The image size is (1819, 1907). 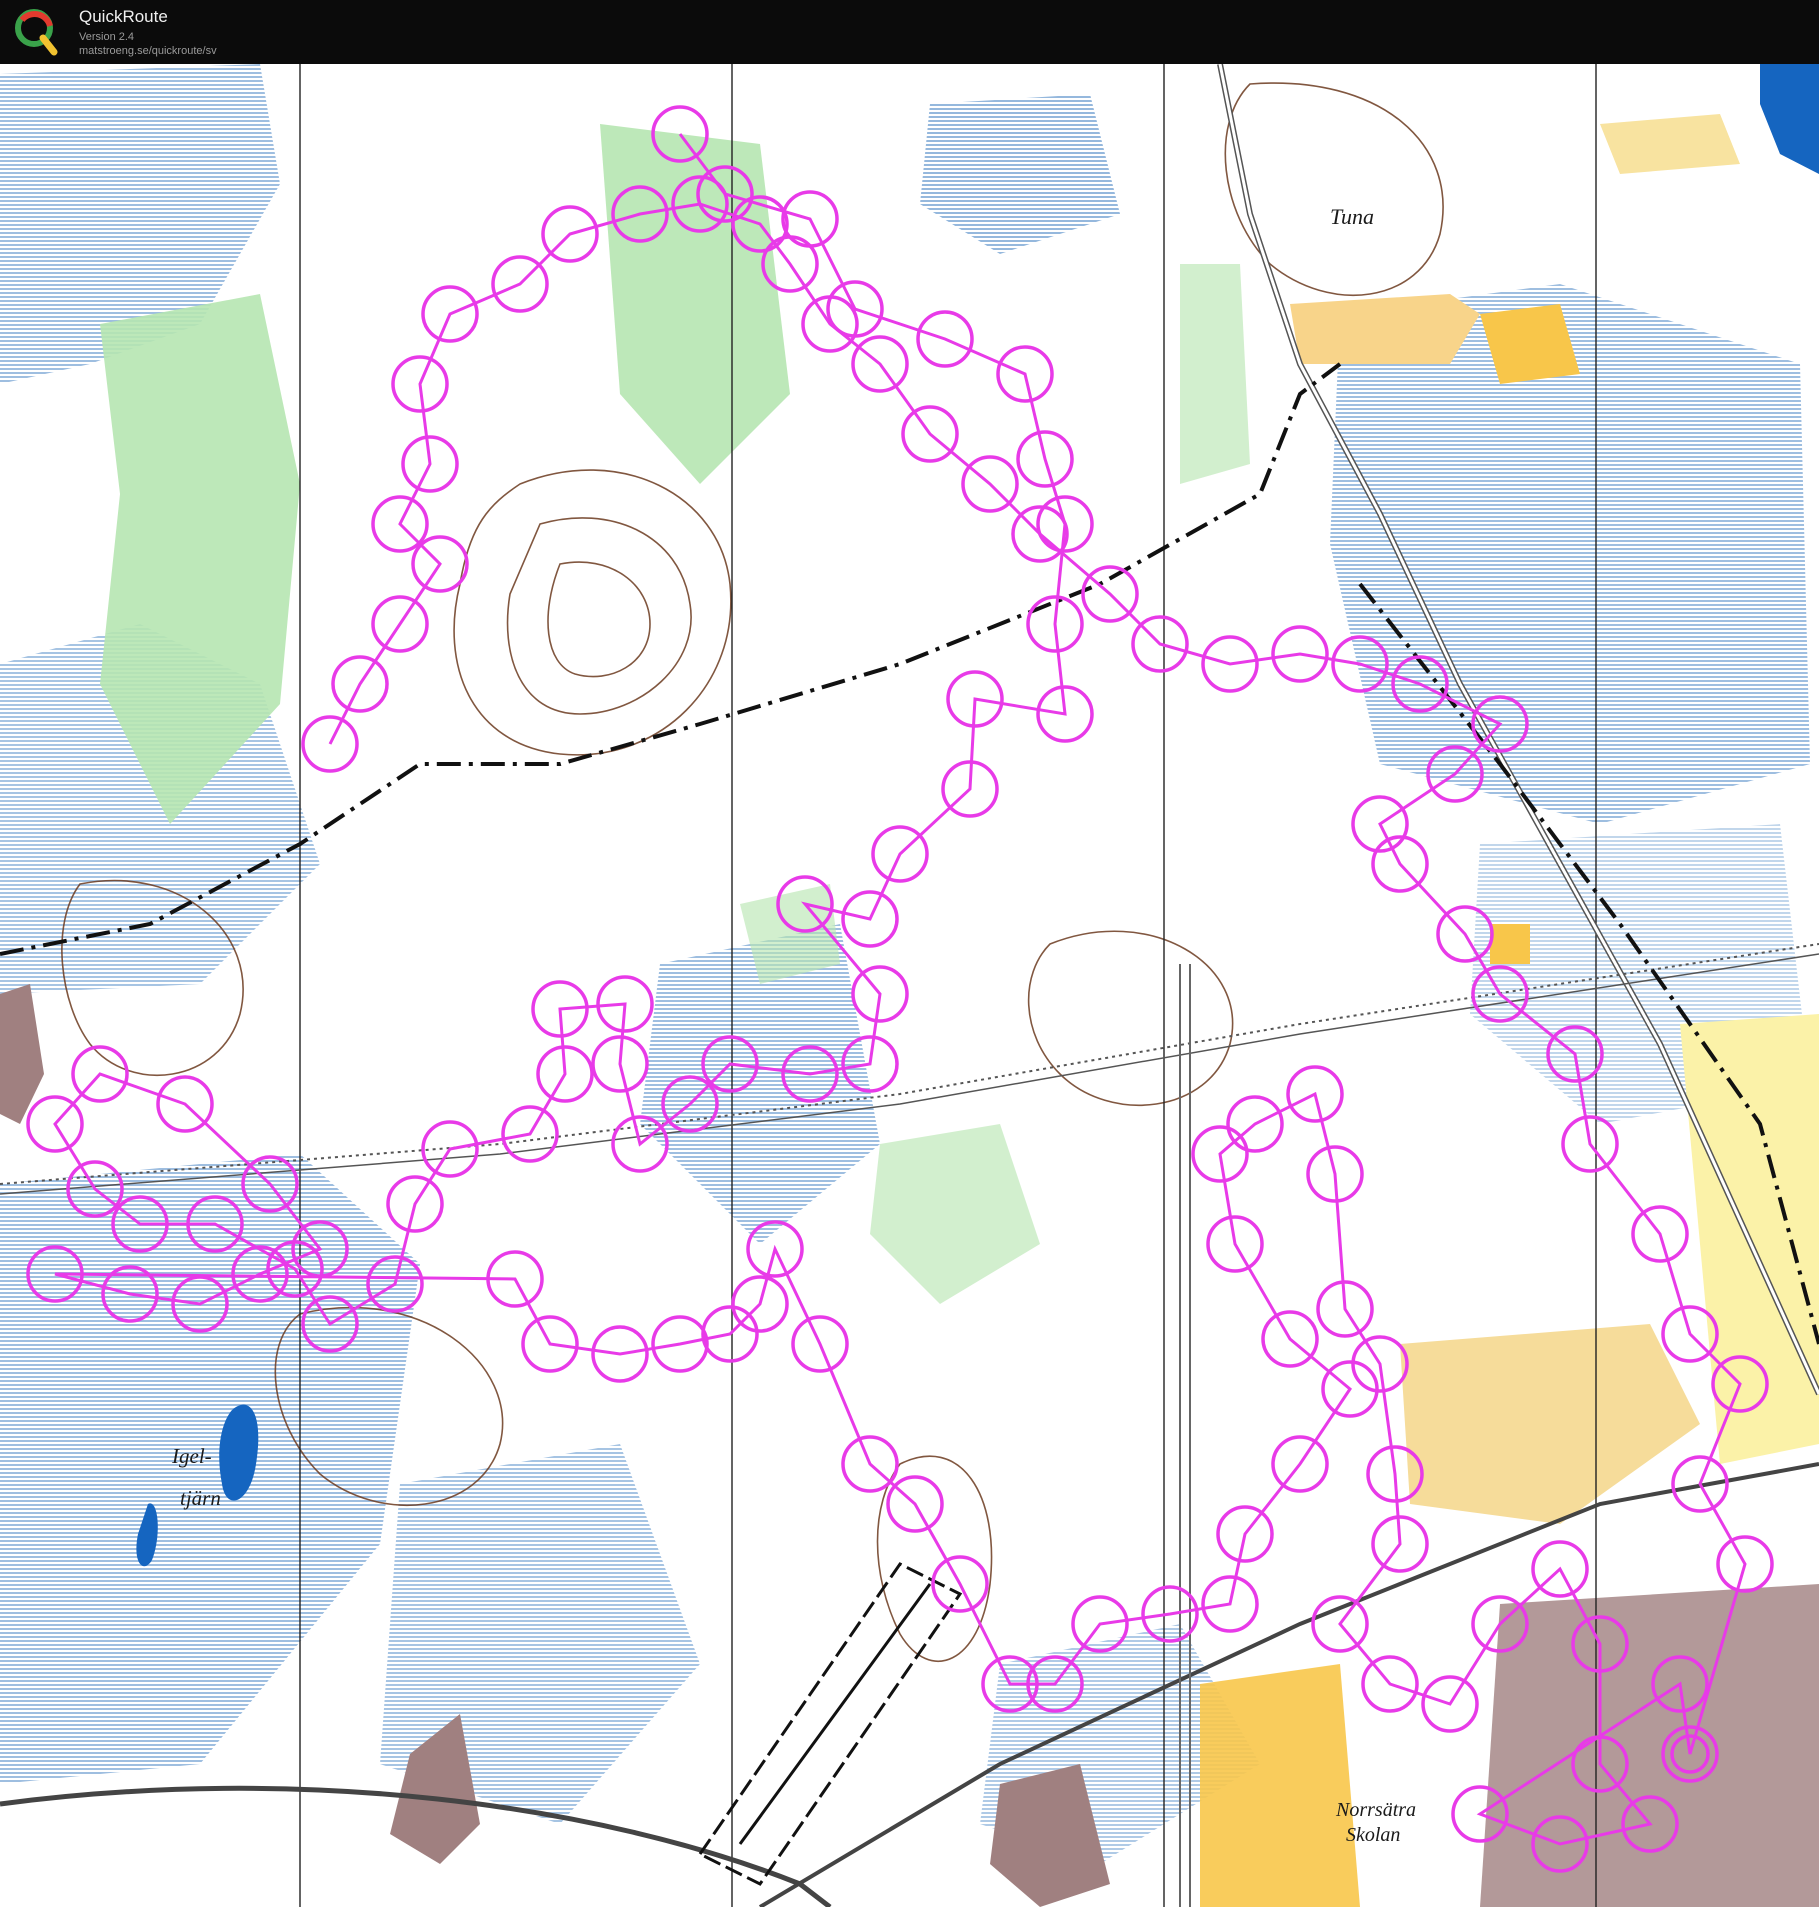 I want to click on app-name: QuickRoute, so click(x=123, y=16).